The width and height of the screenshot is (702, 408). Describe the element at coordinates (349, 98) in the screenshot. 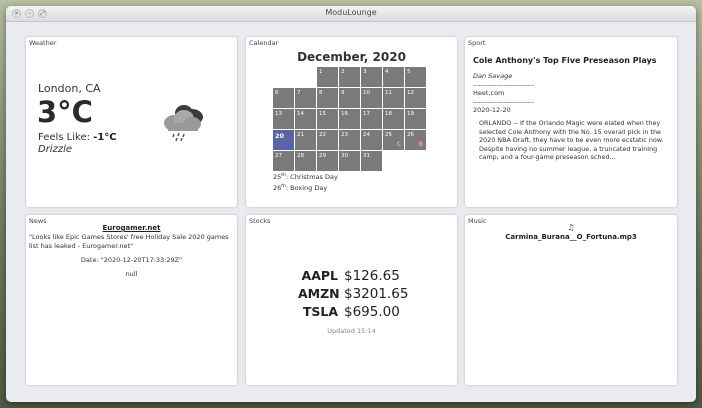

I see `calendar-day: 9` at that location.